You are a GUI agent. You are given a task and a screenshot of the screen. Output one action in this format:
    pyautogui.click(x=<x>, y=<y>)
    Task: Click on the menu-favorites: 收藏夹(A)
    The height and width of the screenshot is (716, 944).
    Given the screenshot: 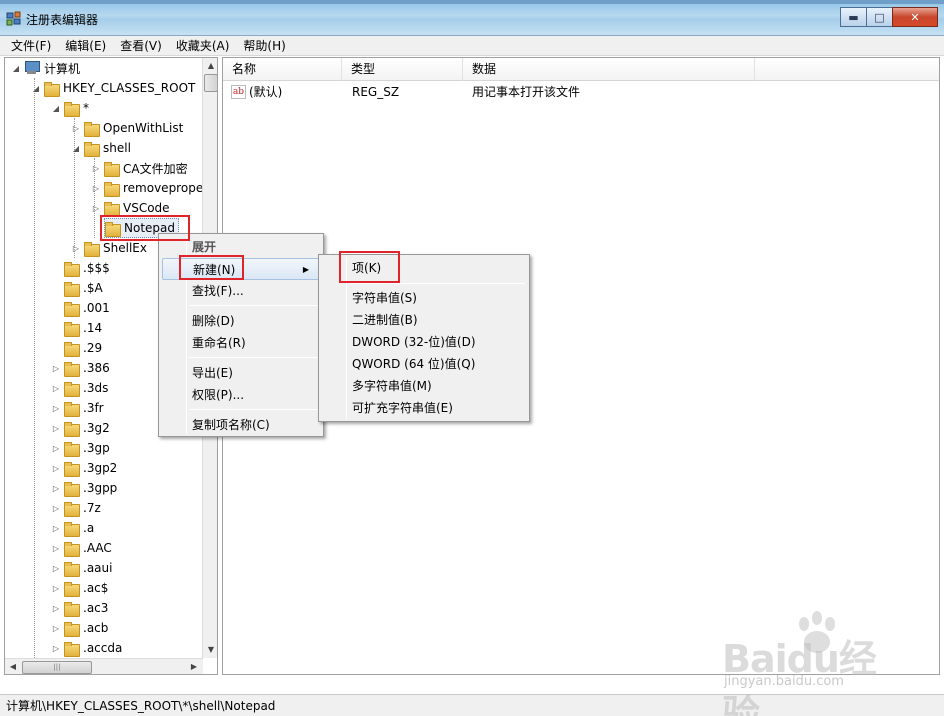 What is the action you would take?
    pyautogui.click(x=203, y=46)
    